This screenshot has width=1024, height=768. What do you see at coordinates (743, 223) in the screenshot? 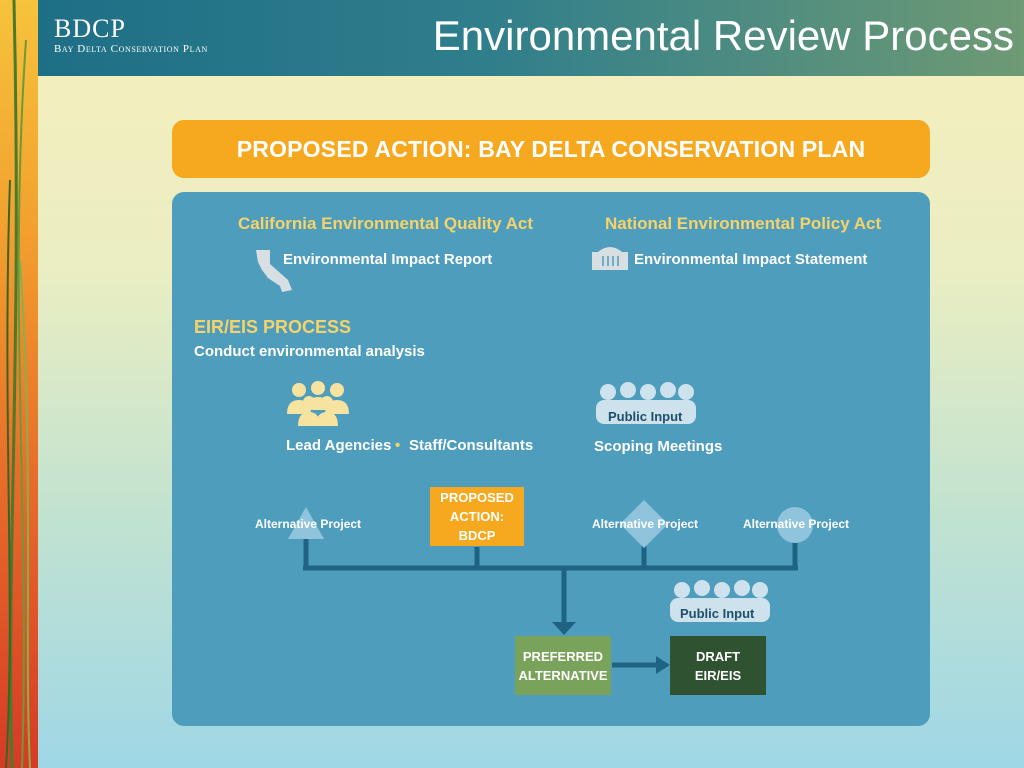
I see `nepa-heading: National Environmental Policy Act` at bounding box center [743, 223].